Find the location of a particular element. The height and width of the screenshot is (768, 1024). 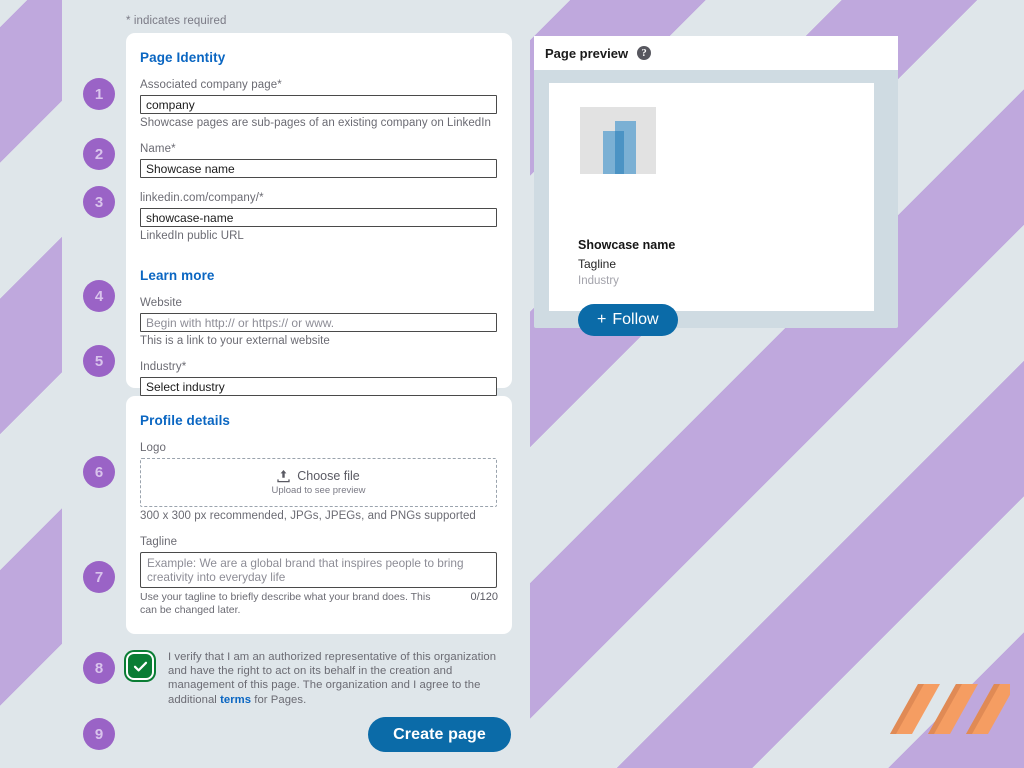

step-badge-7: 7 is located at coordinates (99, 577).